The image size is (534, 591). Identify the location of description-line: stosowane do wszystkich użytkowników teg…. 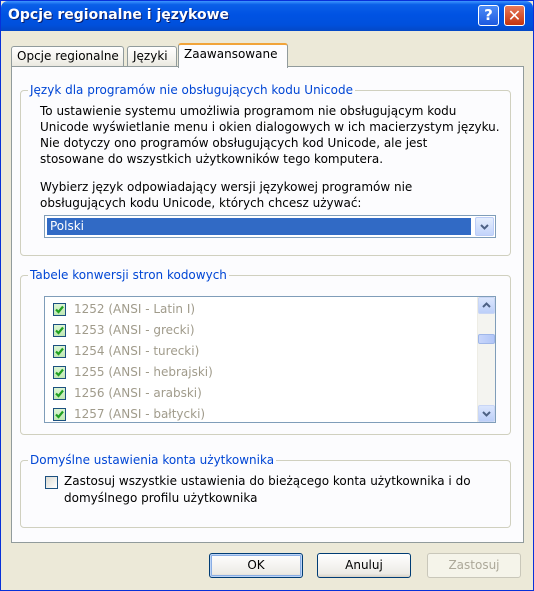
(212, 159).